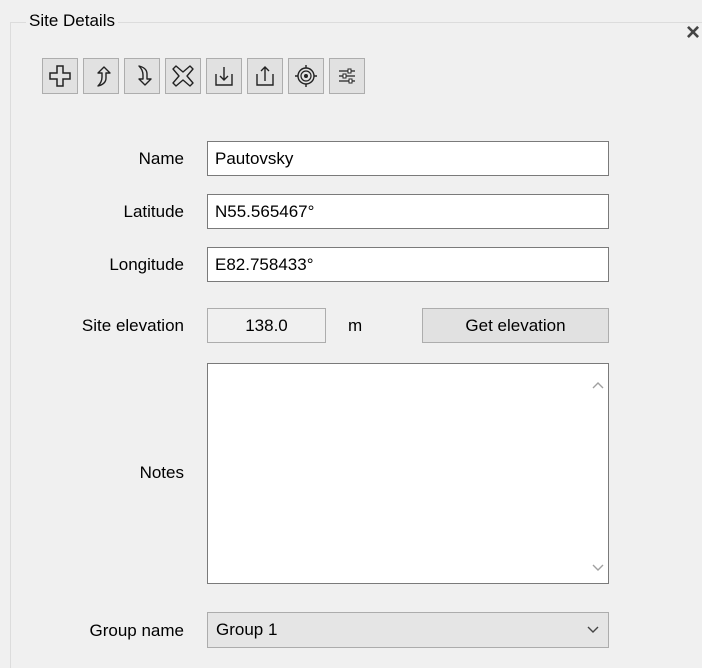 This screenshot has height=668, width=702. I want to click on delete-site-button, so click(183, 76).